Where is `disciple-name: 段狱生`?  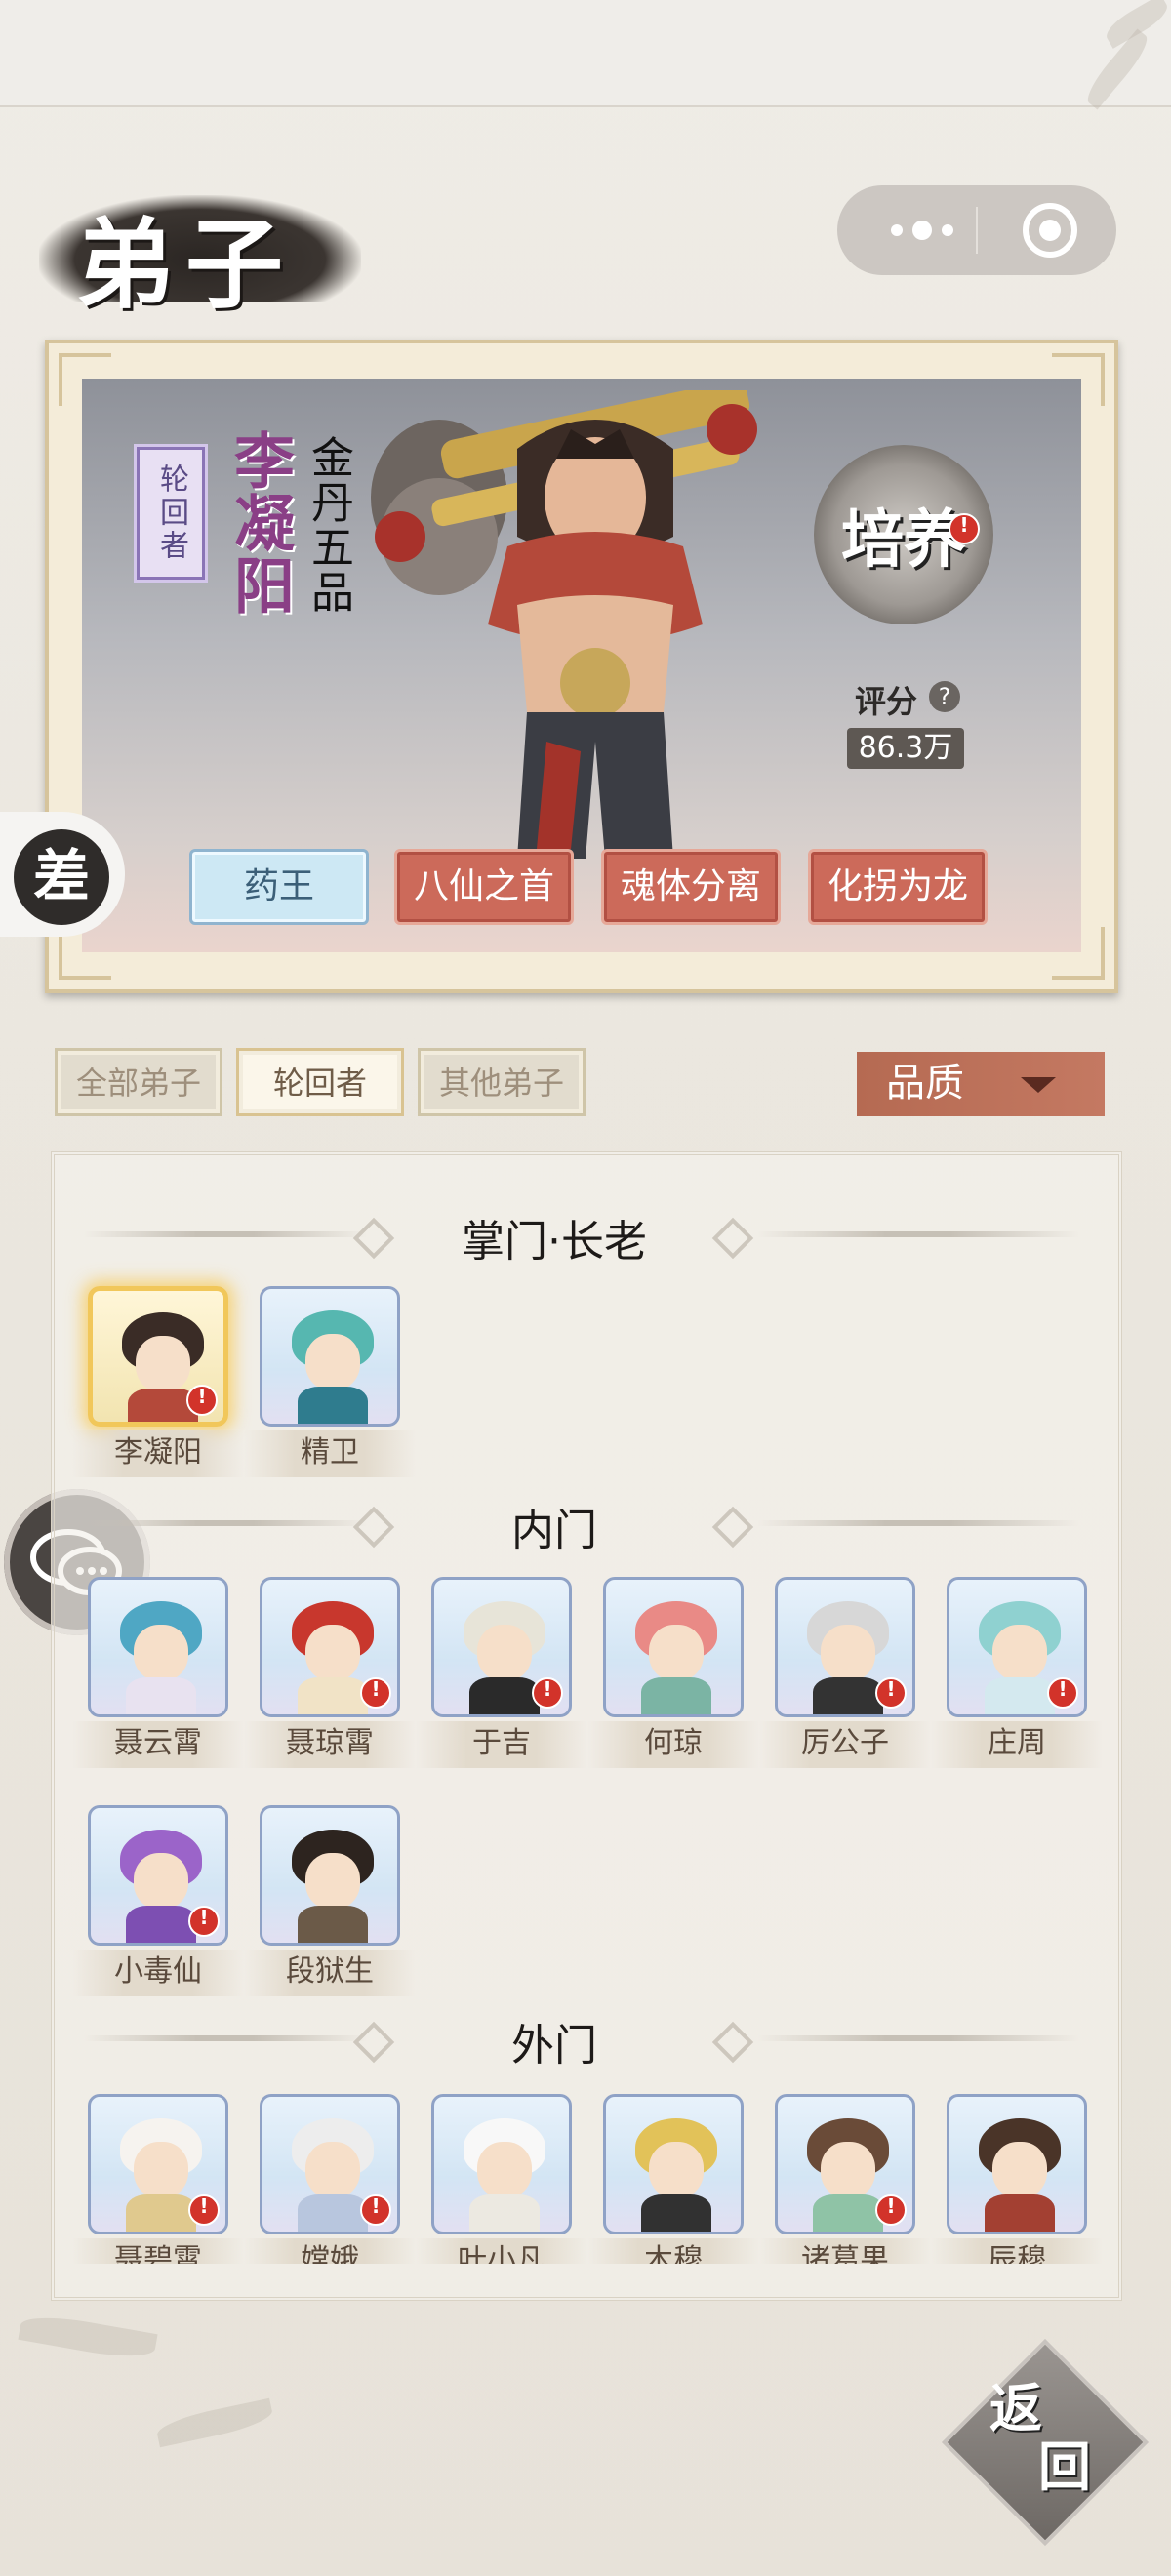
disciple-name: 段狱生 is located at coordinates (330, 1973).